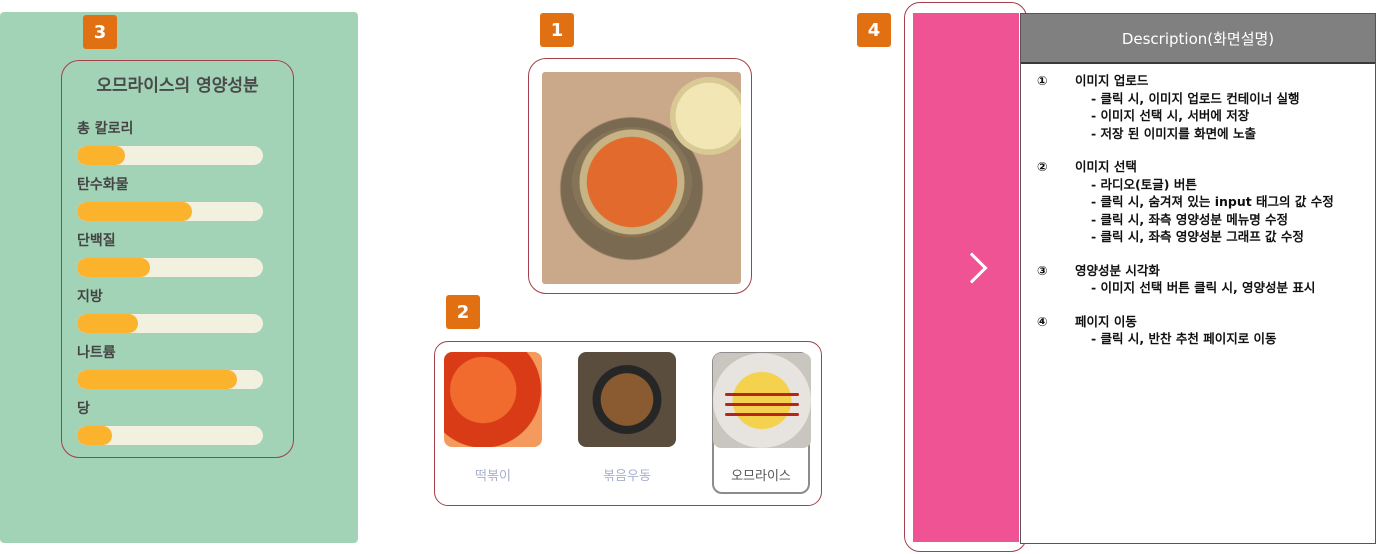 Image resolution: width=1377 pixels, height=554 pixels. I want to click on food-option-label: 볶음우동, so click(627, 476).